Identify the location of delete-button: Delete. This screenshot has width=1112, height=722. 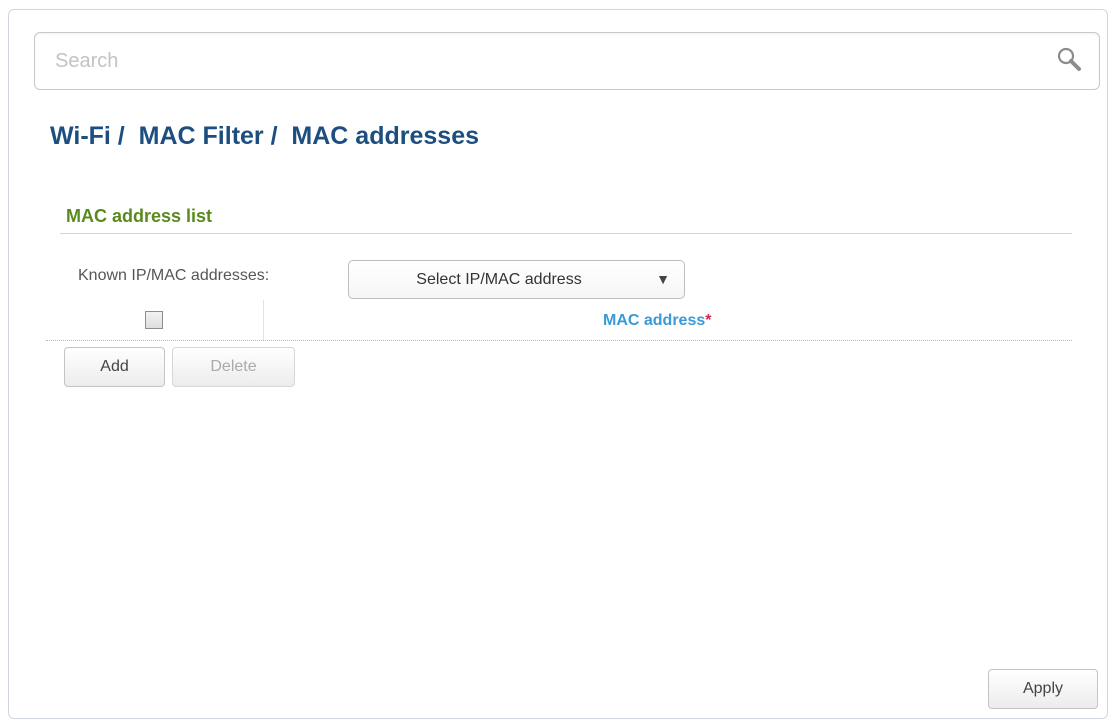
(233, 367).